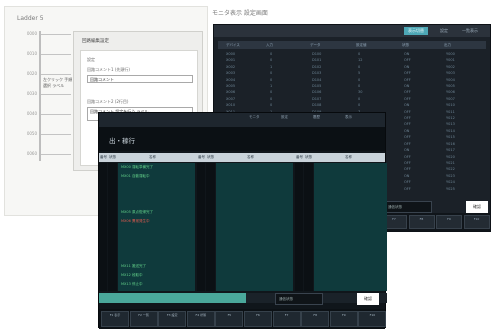 This screenshot has height=330, width=496. Describe the element at coordinates (450, 92) in the screenshot. I see `device-list-cell: Y006` at that location.